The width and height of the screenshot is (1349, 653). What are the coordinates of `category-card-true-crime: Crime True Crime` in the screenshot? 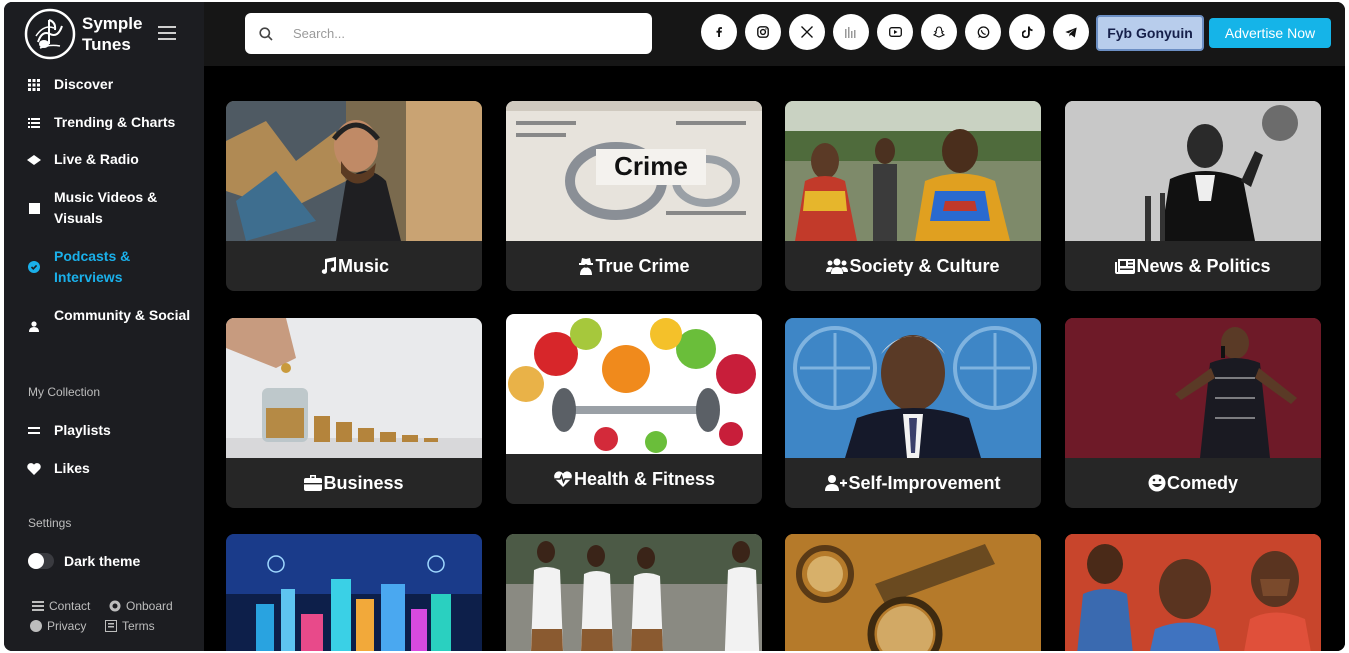 It's located at (634, 196).